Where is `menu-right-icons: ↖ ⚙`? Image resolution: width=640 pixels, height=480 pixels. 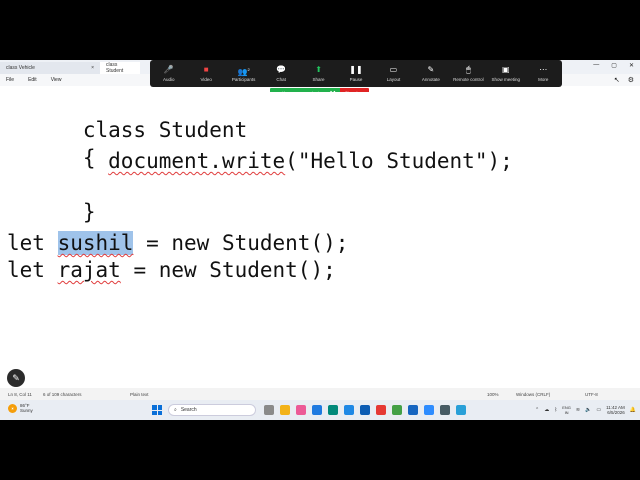 menu-right-icons: ↖ ⚙ is located at coordinates (624, 80).